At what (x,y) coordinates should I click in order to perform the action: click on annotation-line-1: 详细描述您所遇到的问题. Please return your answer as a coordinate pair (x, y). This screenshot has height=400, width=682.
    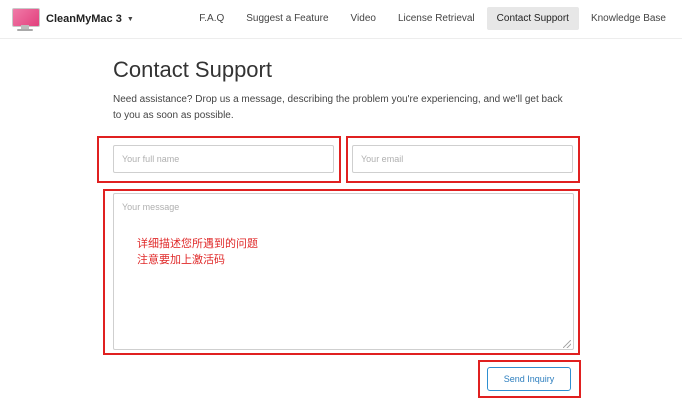
    Looking at the image, I should click on (197, 243).